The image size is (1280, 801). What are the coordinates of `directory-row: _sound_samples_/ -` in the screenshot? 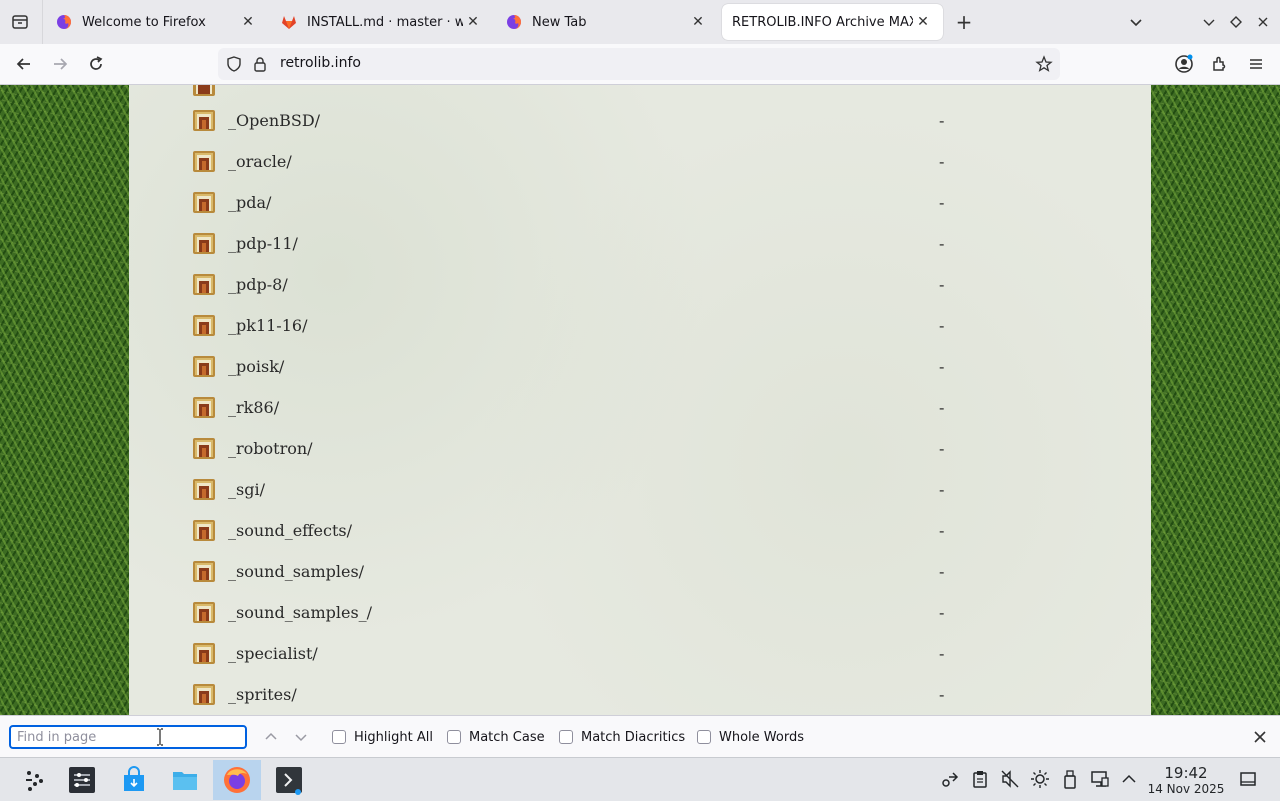 It's located at (640, 612).